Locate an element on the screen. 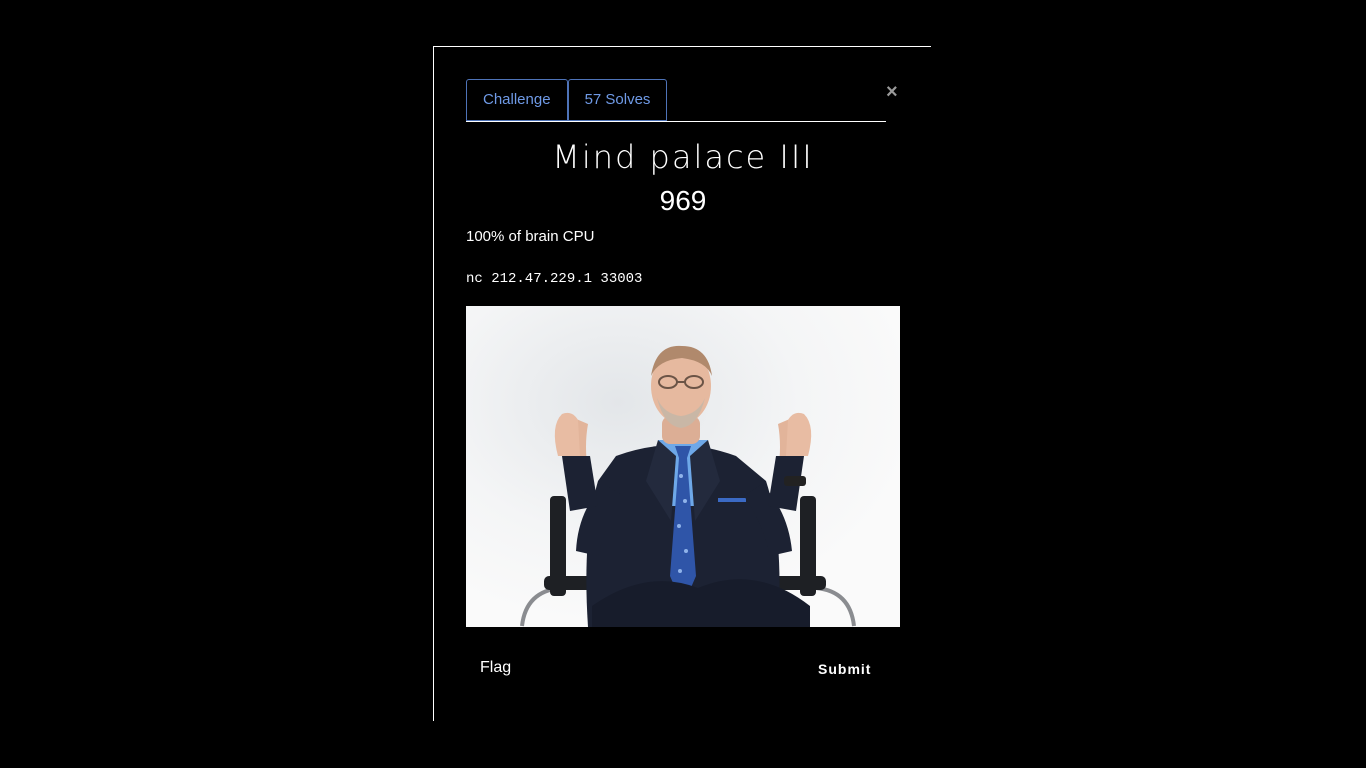 The height and width of the screenshot is (768, 1366). modal-tabs: Challenge 57 Solves is located at coordinates (676, 100).